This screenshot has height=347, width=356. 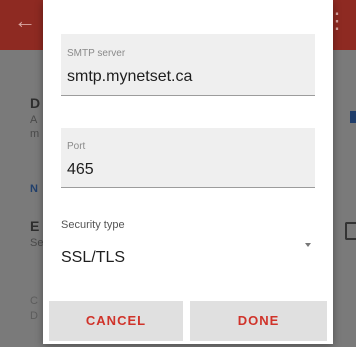 I want to click on background-heading: E, so click(x=35, y=226).